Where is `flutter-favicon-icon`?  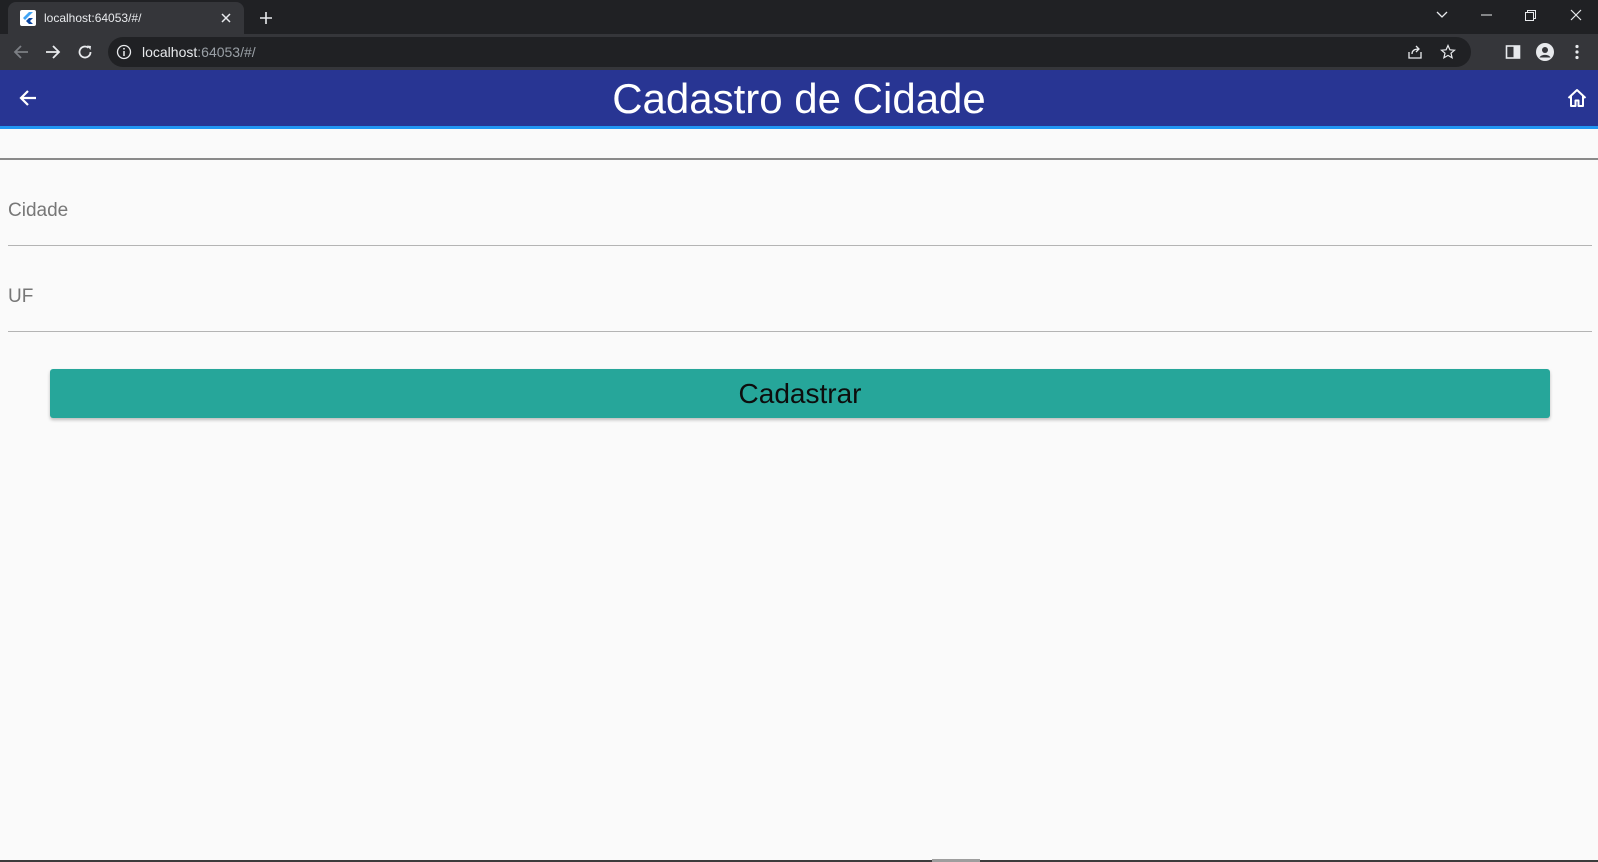
flutter-favicon-icon is located at coordinates (28, 18).